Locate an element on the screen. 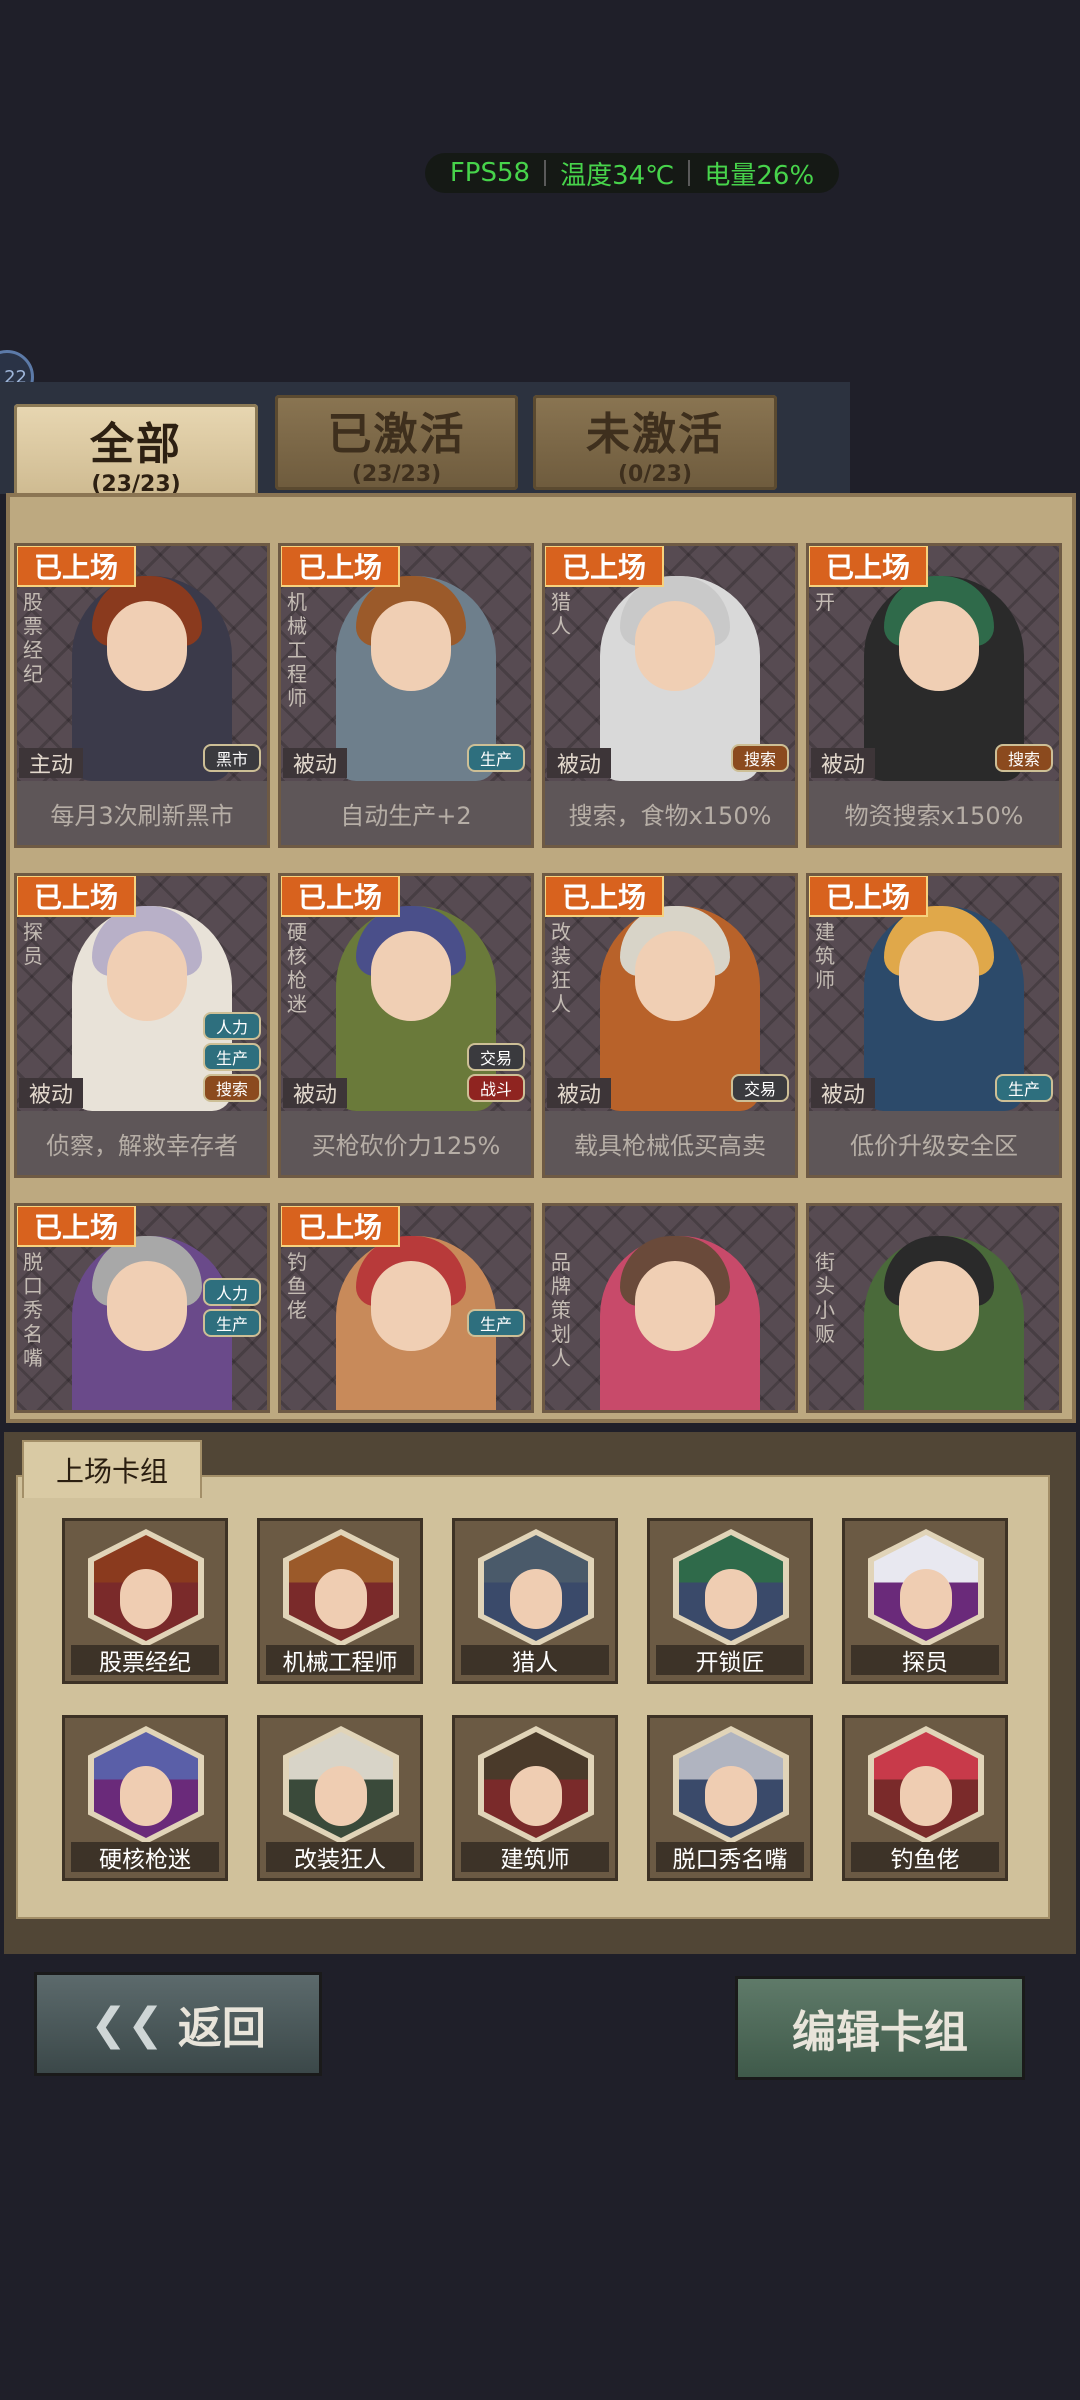 Image resolution: width=1080 pixels, height=2400 pixels. deck-slot: 硬核枪迷 is located at coordinates (145, 1798).